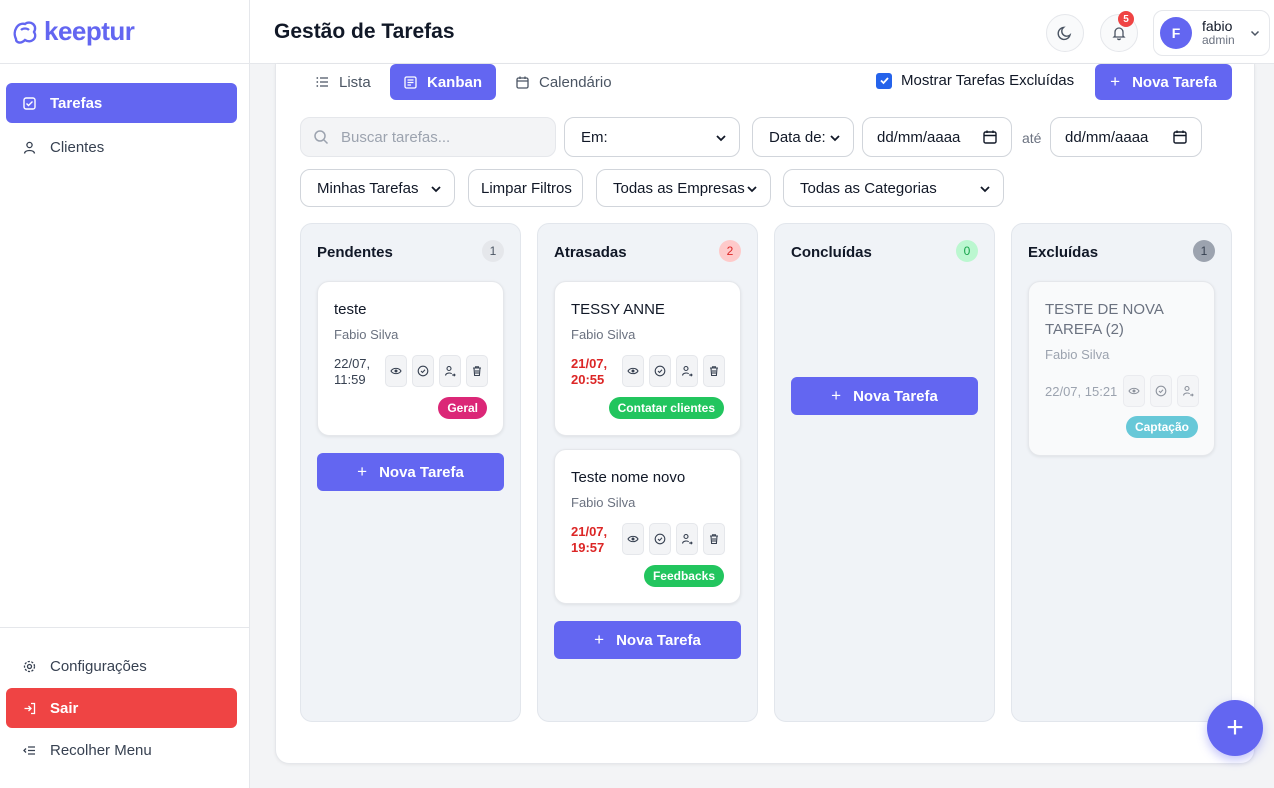 Image resolution: width=1274 pixels, height=788 pixels. I want to click on task-due-date: 22/07, 11:59, so click(352, 372).